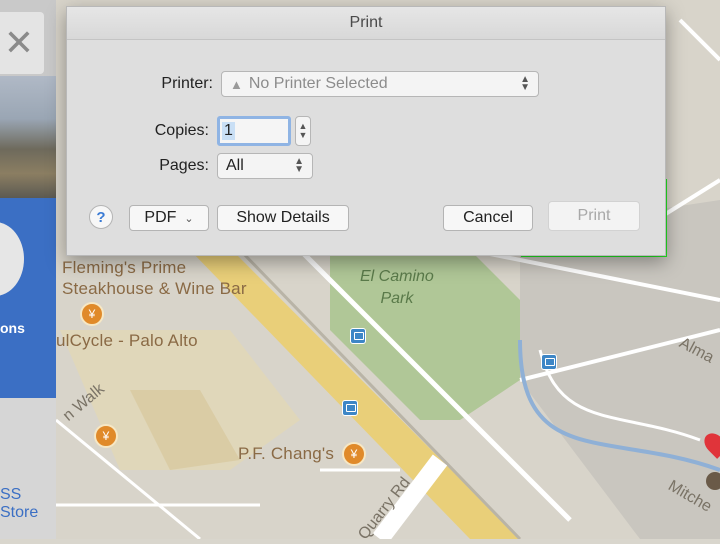 The width and height of the screenshot is (720, 544). Describe the element at coordinates (318, 83) in the screenshot. I see `printer-value: No Printer Selected` at that location.